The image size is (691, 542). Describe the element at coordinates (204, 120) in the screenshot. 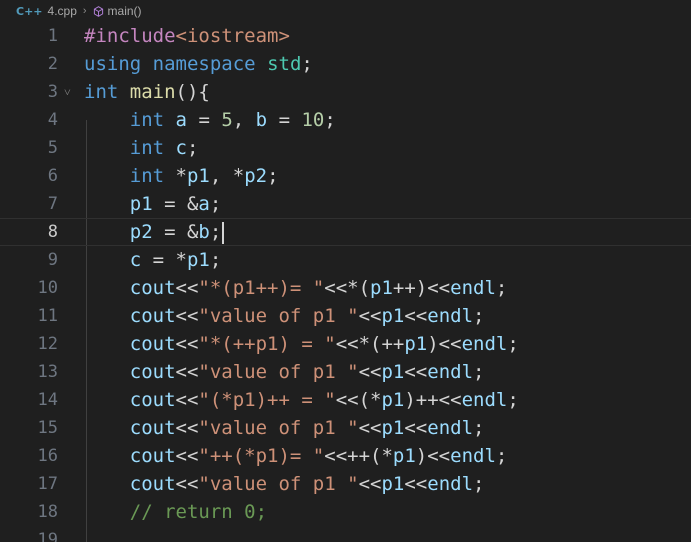

I see `code-token: =` at that location.